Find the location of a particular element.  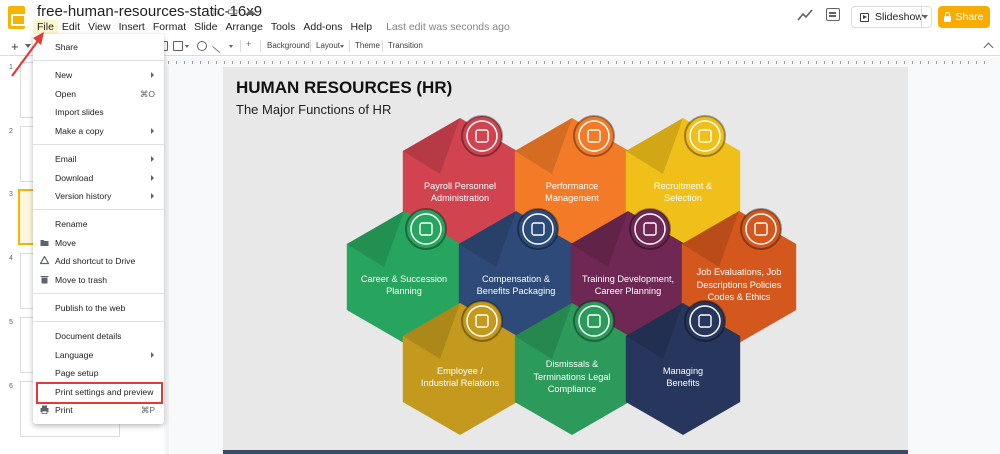

menu-insert: Insert is located at coordinates (132, 27).